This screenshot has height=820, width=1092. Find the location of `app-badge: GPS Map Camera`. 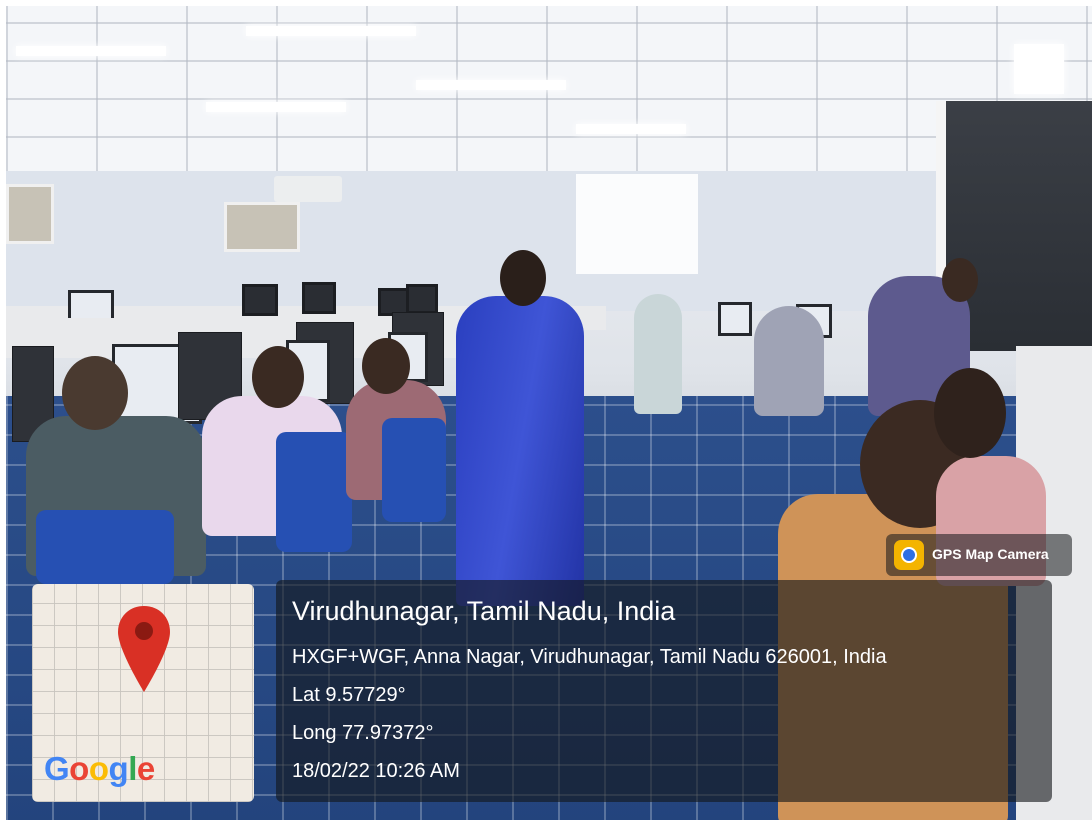

app-badge: GPS Map Camera is located at coordinates (979, 555).